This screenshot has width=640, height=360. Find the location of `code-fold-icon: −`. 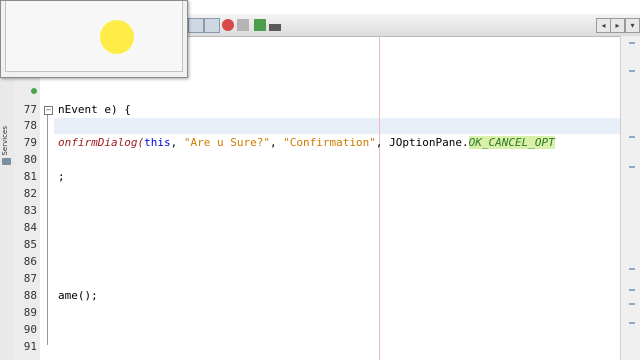

code-fold-icon: − is located at coordinates (48, 110).